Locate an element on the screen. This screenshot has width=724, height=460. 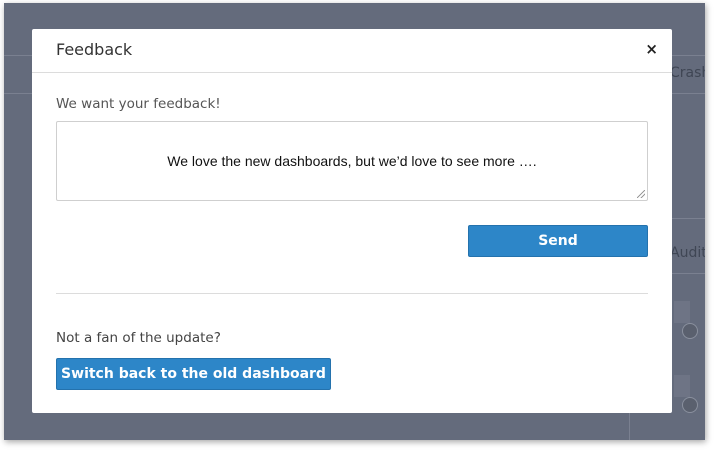
background-crash-label: Crash is located at coordinates (687, 73).